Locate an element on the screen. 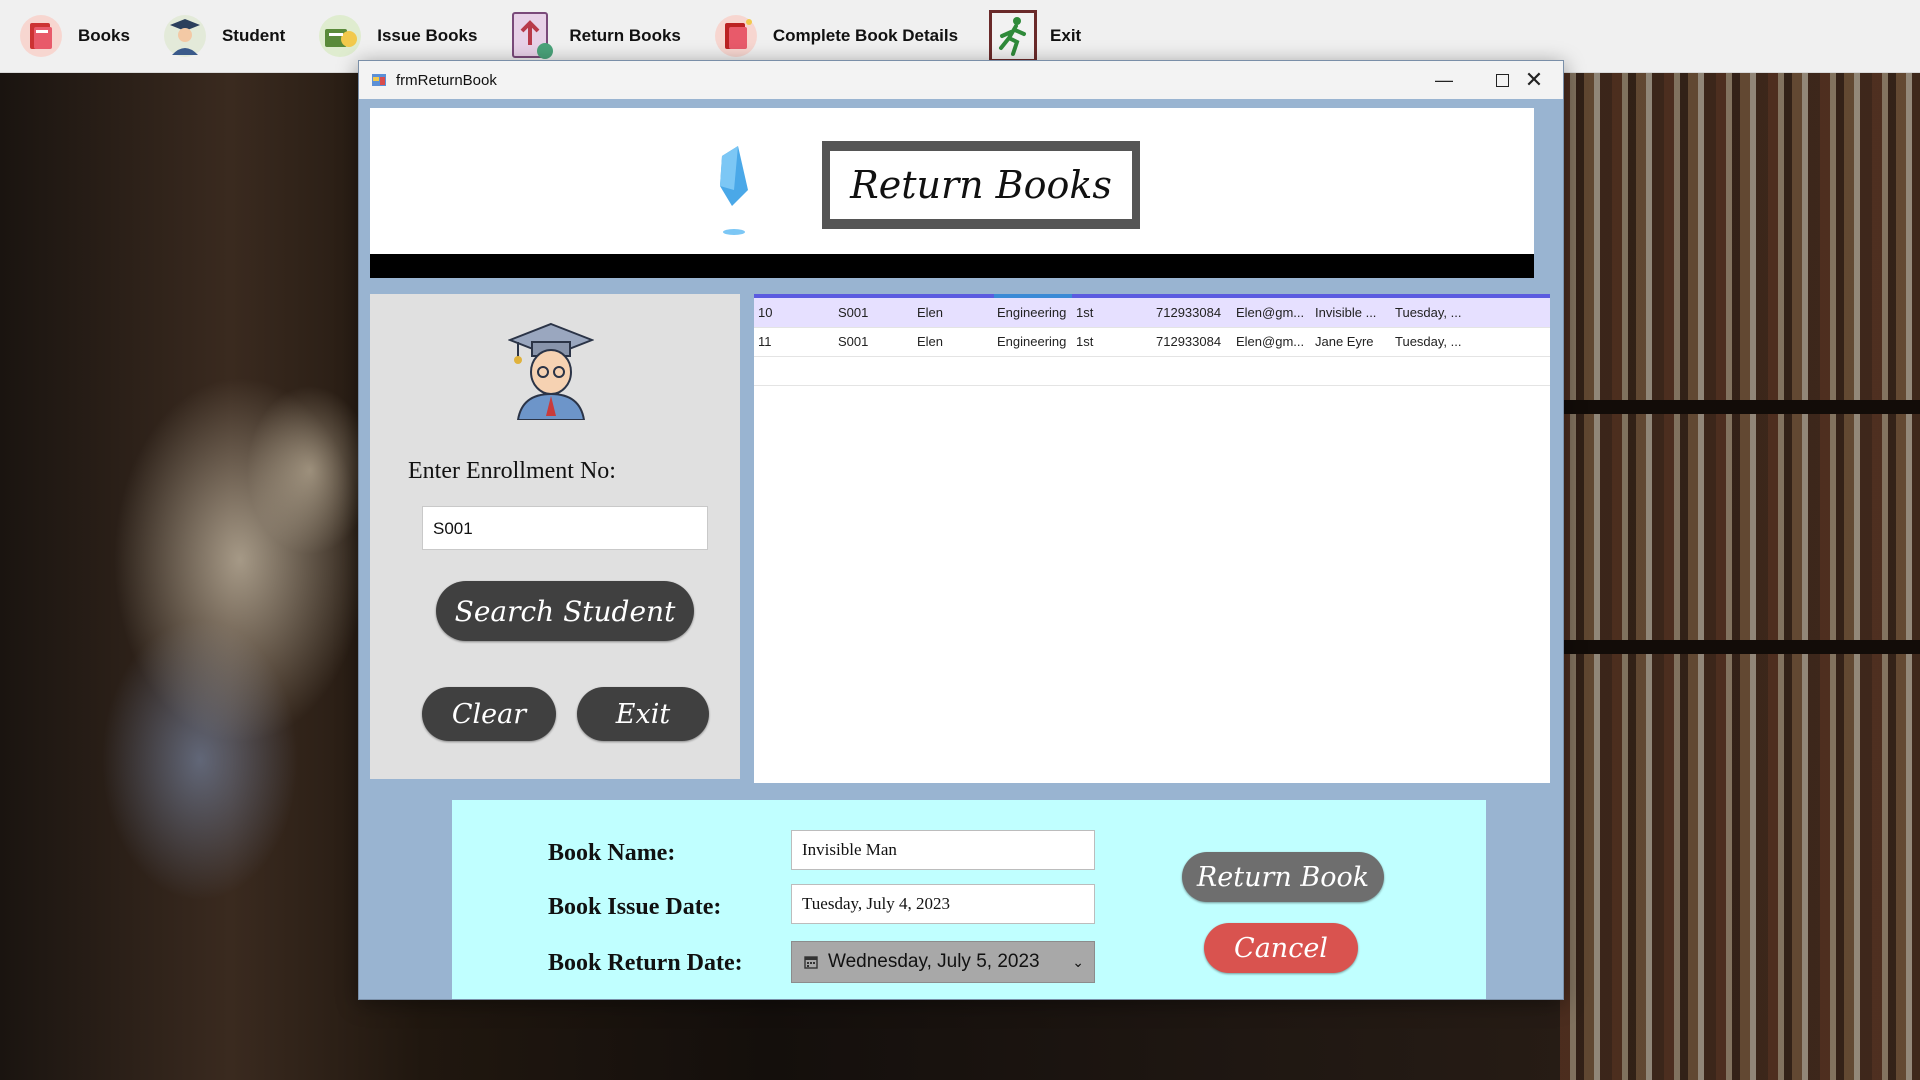 This screenshot has height=1080, width=1920. enrollment-input: S001 is located at coordinates (565, 528).